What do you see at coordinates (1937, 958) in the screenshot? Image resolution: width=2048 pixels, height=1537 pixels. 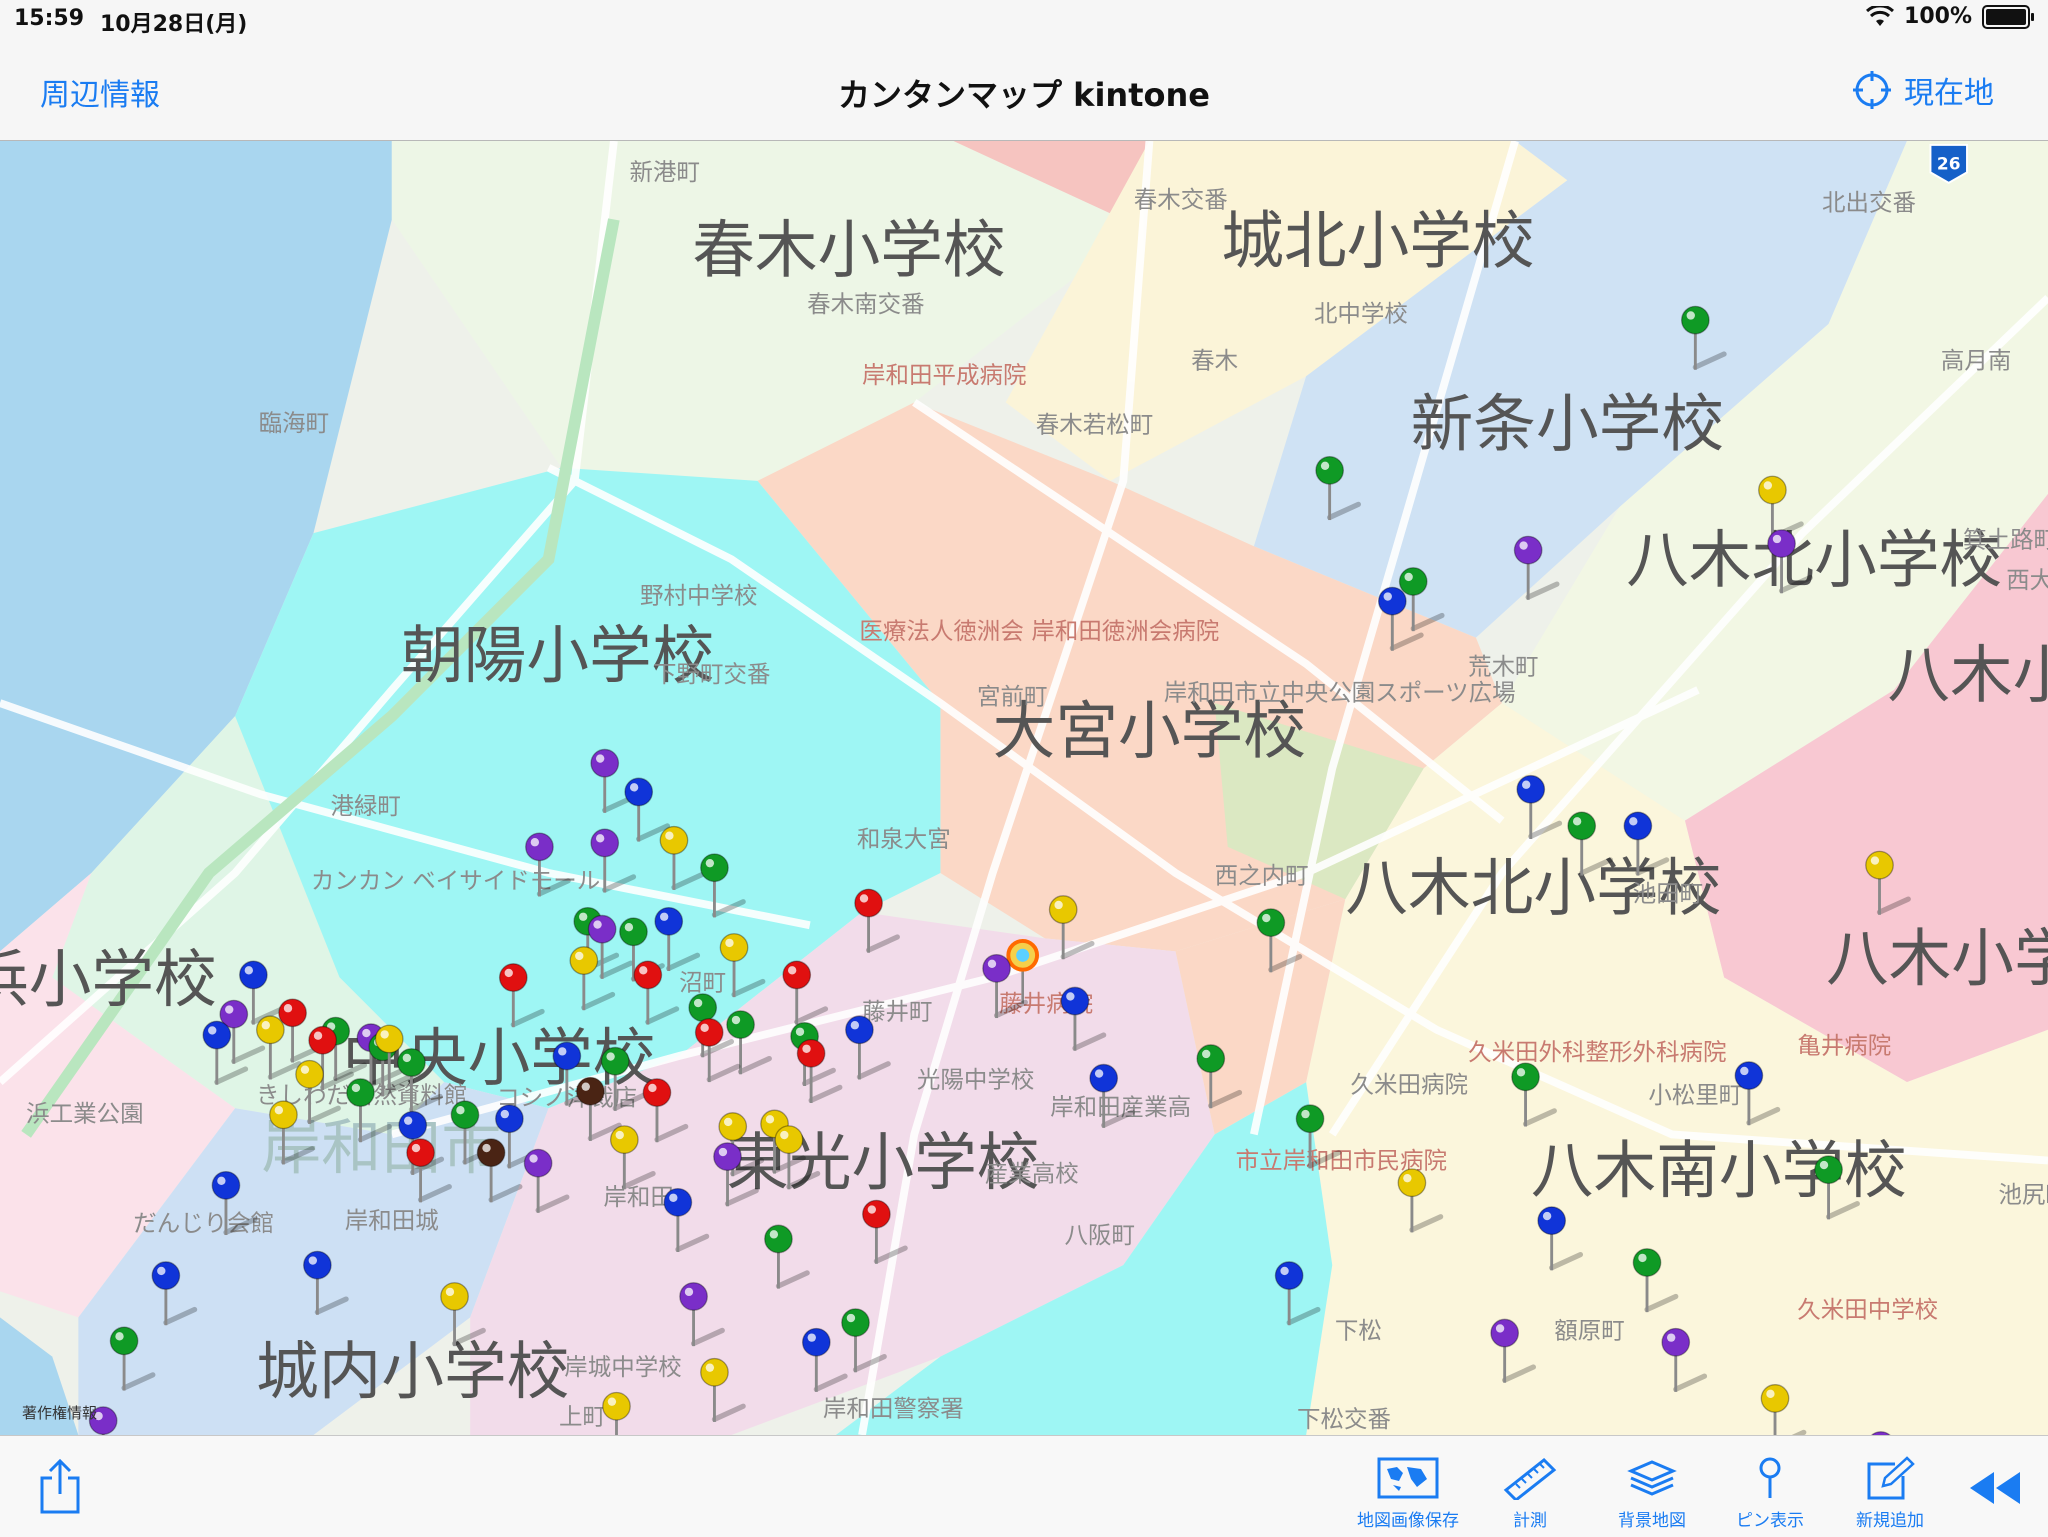 I see `zone-label-yagi-2: 八木小学校` at bounding box center [1937, 958].